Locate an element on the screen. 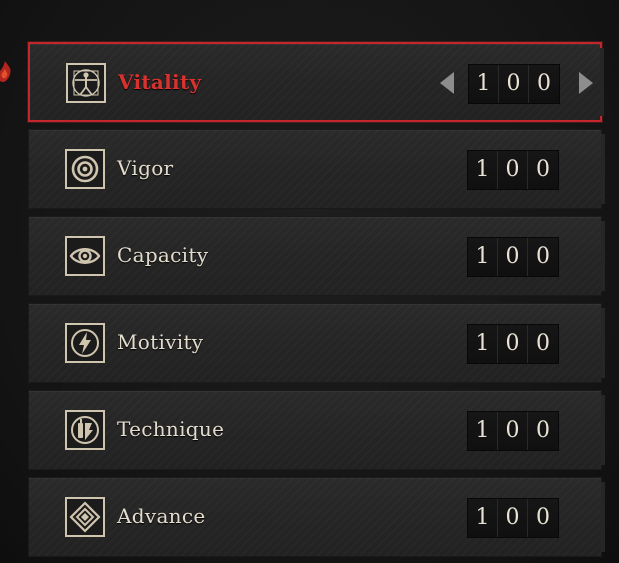 This screenshot has height=563, width=619. decrease-arrow-icon is located at coordinates (447, 83).